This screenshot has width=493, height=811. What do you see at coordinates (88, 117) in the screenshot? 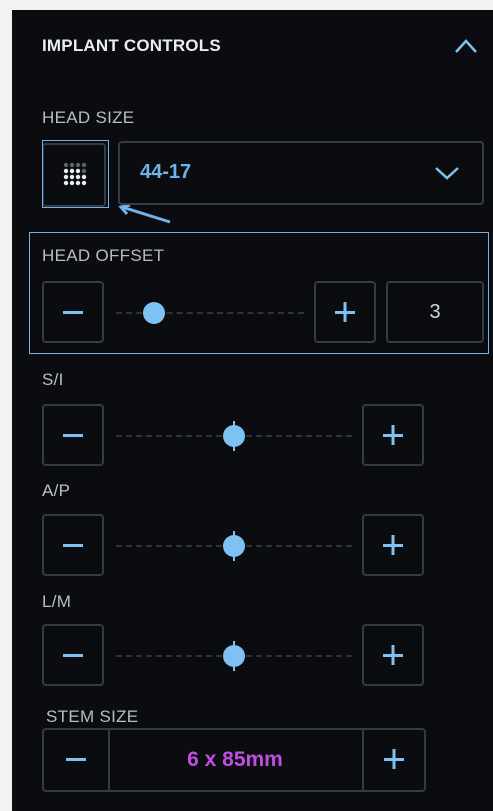
I see `head-size-label: HEAD SIZE` at bounding box center [88, 117].